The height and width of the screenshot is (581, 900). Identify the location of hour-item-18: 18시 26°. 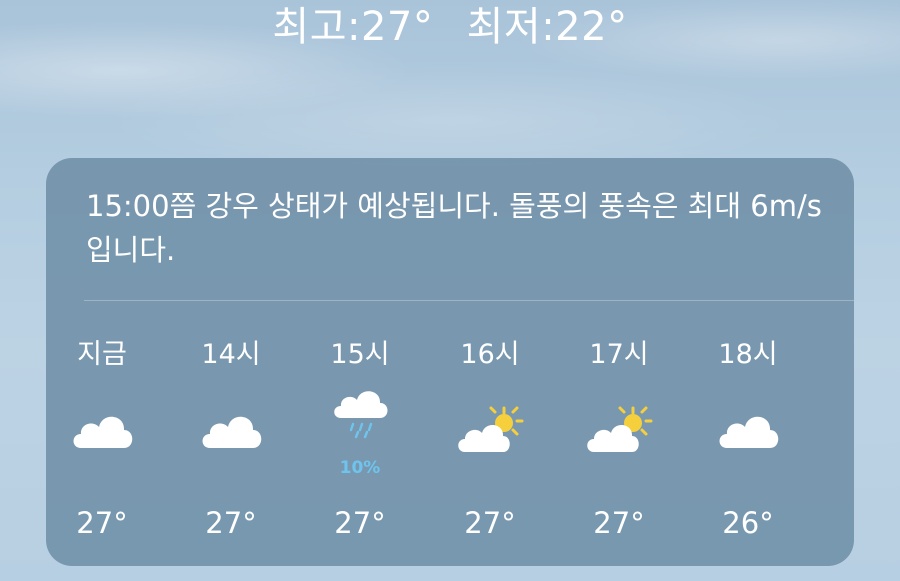
(748, 433).